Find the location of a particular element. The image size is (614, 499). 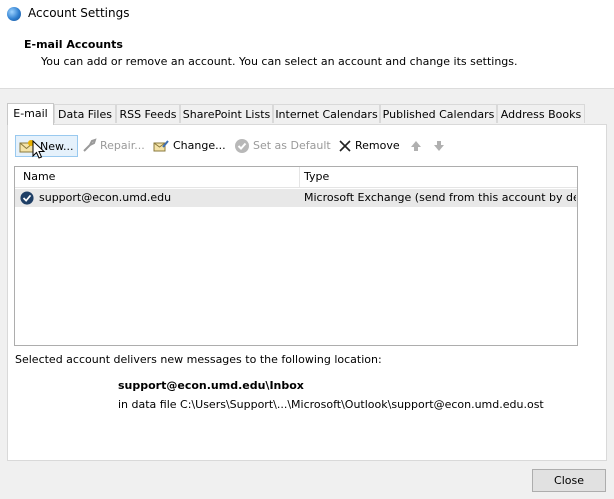

arrow-up-icon is located at coordinates (416, 146).